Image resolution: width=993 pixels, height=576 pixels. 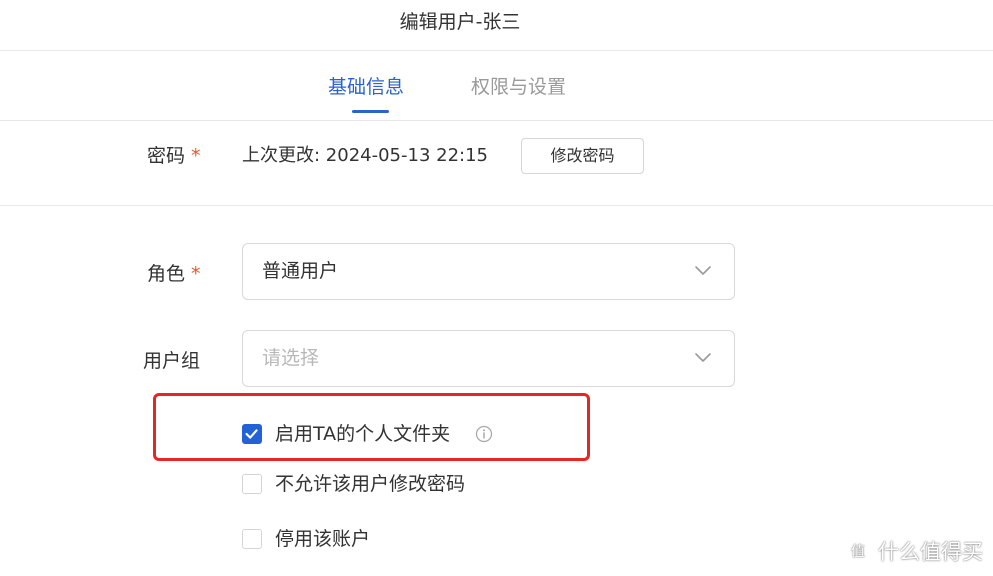 I want to click on change-password-button: 修改密码, so click(x=582, y=156).